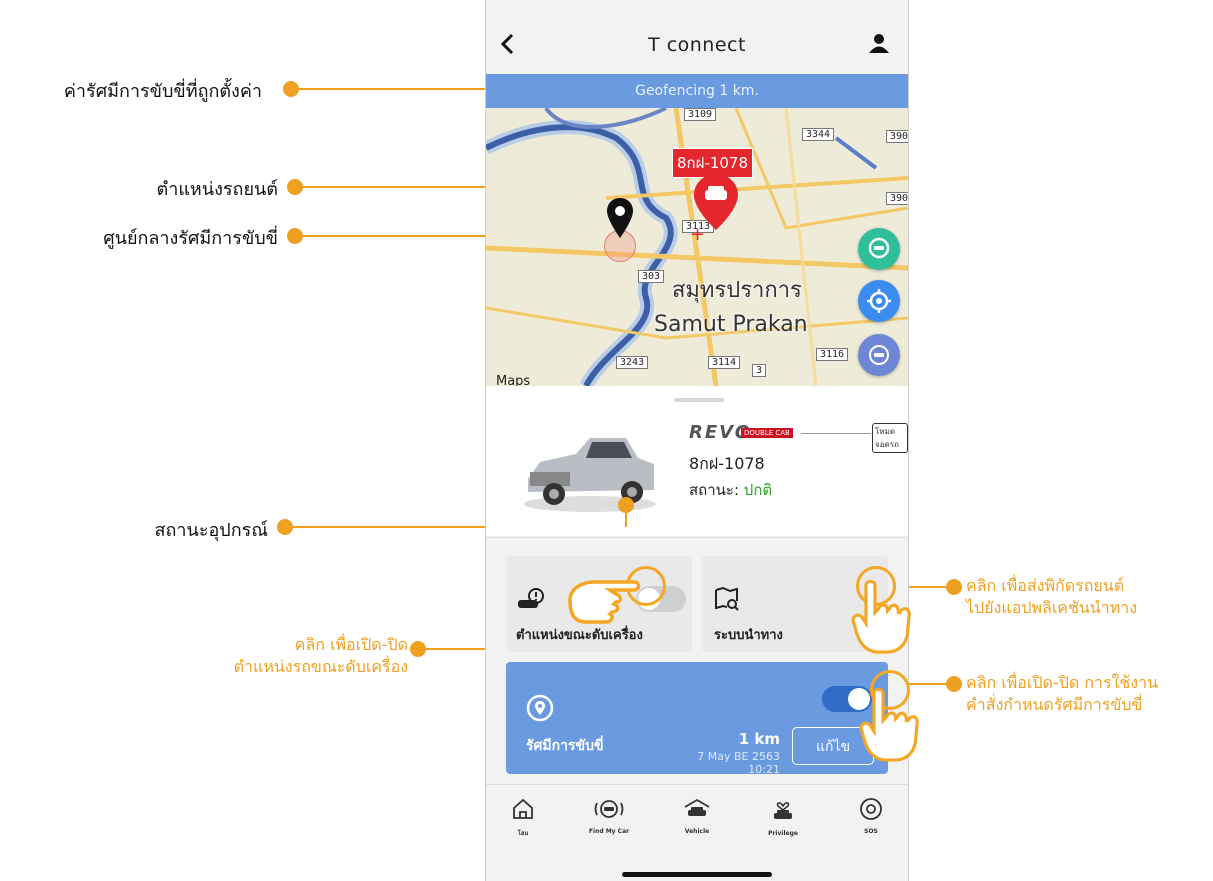 Image resolution: width=1213 pixels, height=881 pixels. I want to click on geofence-radius: 1 km, so click(759, 739).